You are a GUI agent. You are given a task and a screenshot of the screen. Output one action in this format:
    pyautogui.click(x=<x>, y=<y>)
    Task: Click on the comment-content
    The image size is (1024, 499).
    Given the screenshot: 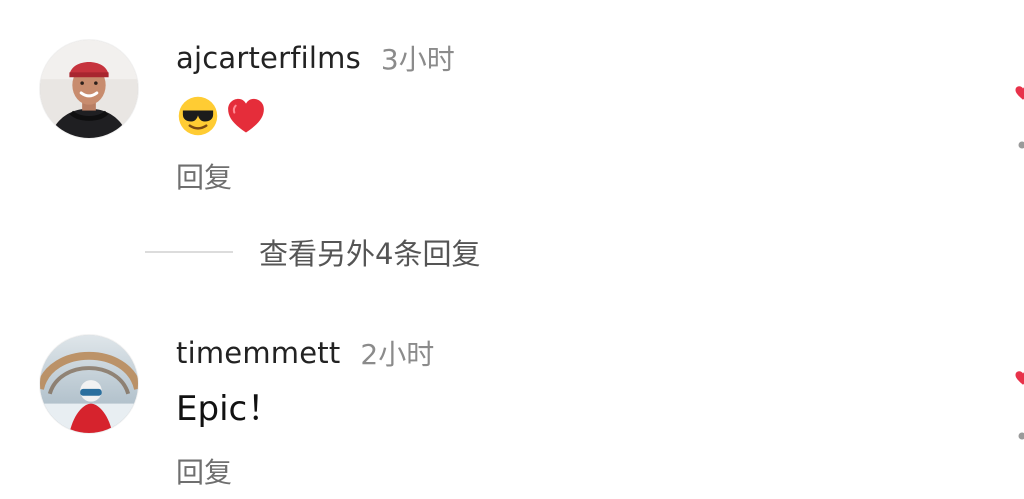 What is the action you would take?
    pyautogui.click(x=222, y=116)
    